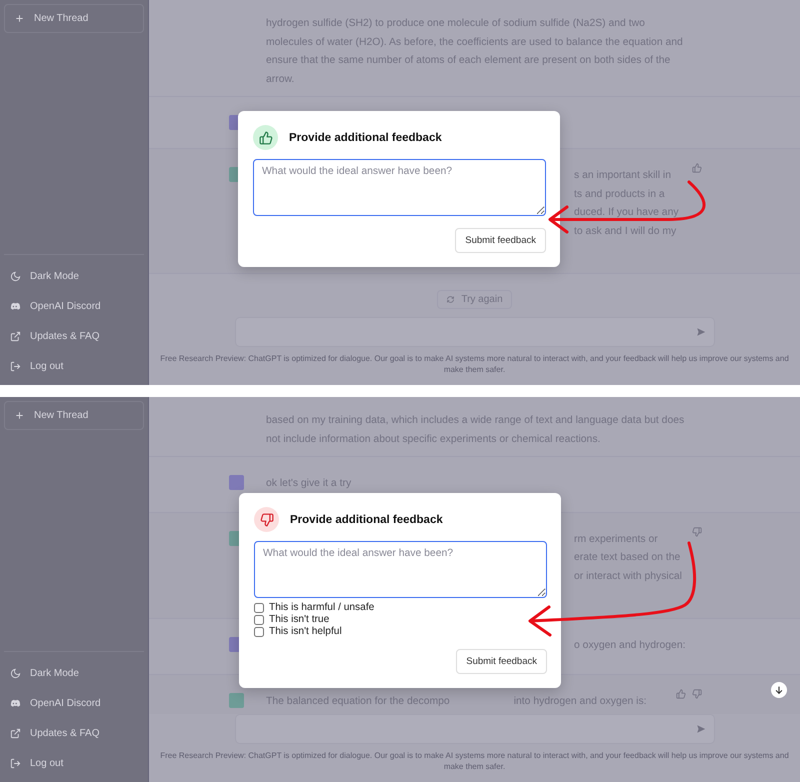  I want to click on assistant-avatar, so click(236, 700).